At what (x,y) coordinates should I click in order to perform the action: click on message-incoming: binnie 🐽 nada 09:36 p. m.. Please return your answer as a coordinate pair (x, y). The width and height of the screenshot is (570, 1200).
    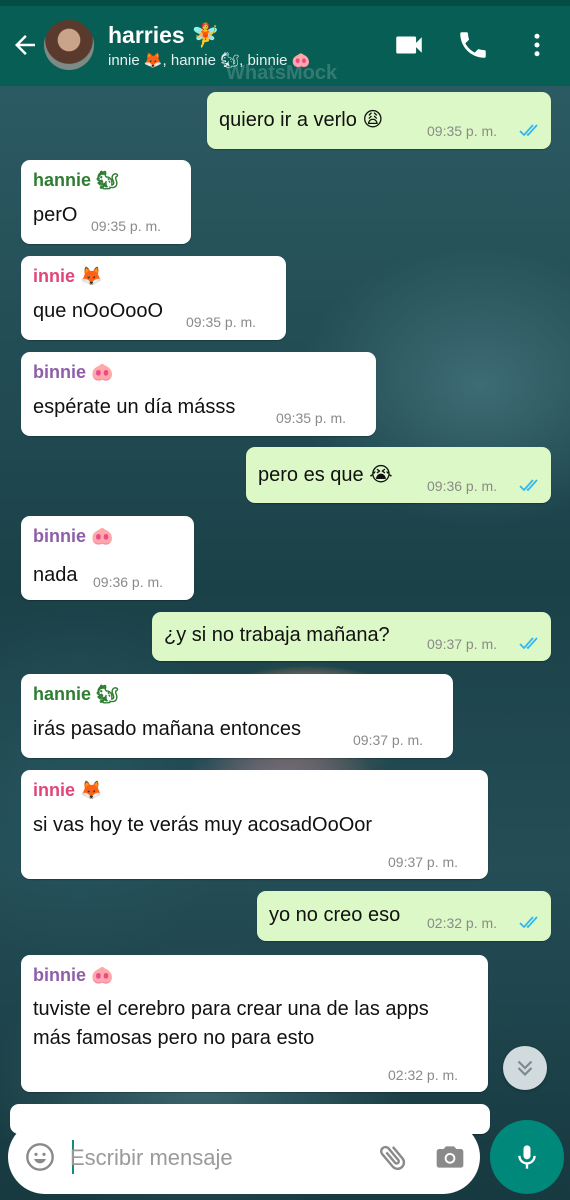
    Looking at the image, I should click on (107, 558).